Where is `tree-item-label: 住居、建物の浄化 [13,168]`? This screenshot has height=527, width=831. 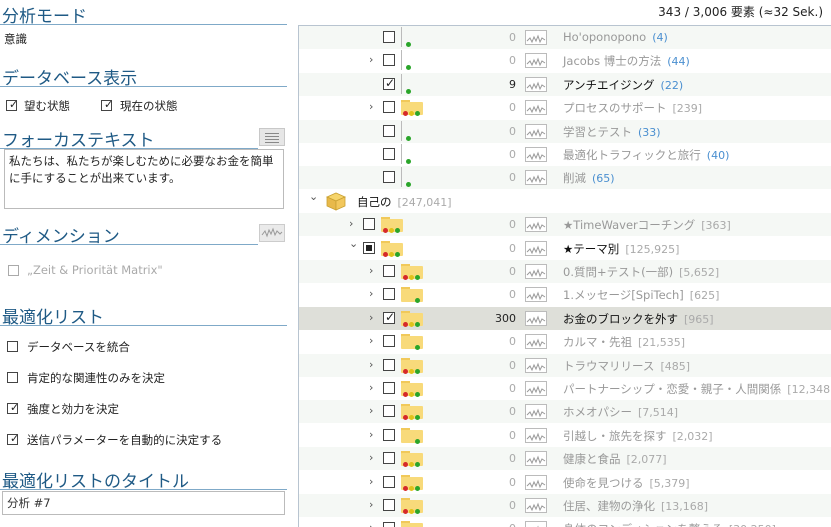 tree-item-label: 住居、建物の浄化 [13,168] is located at coordinates (635, 506).